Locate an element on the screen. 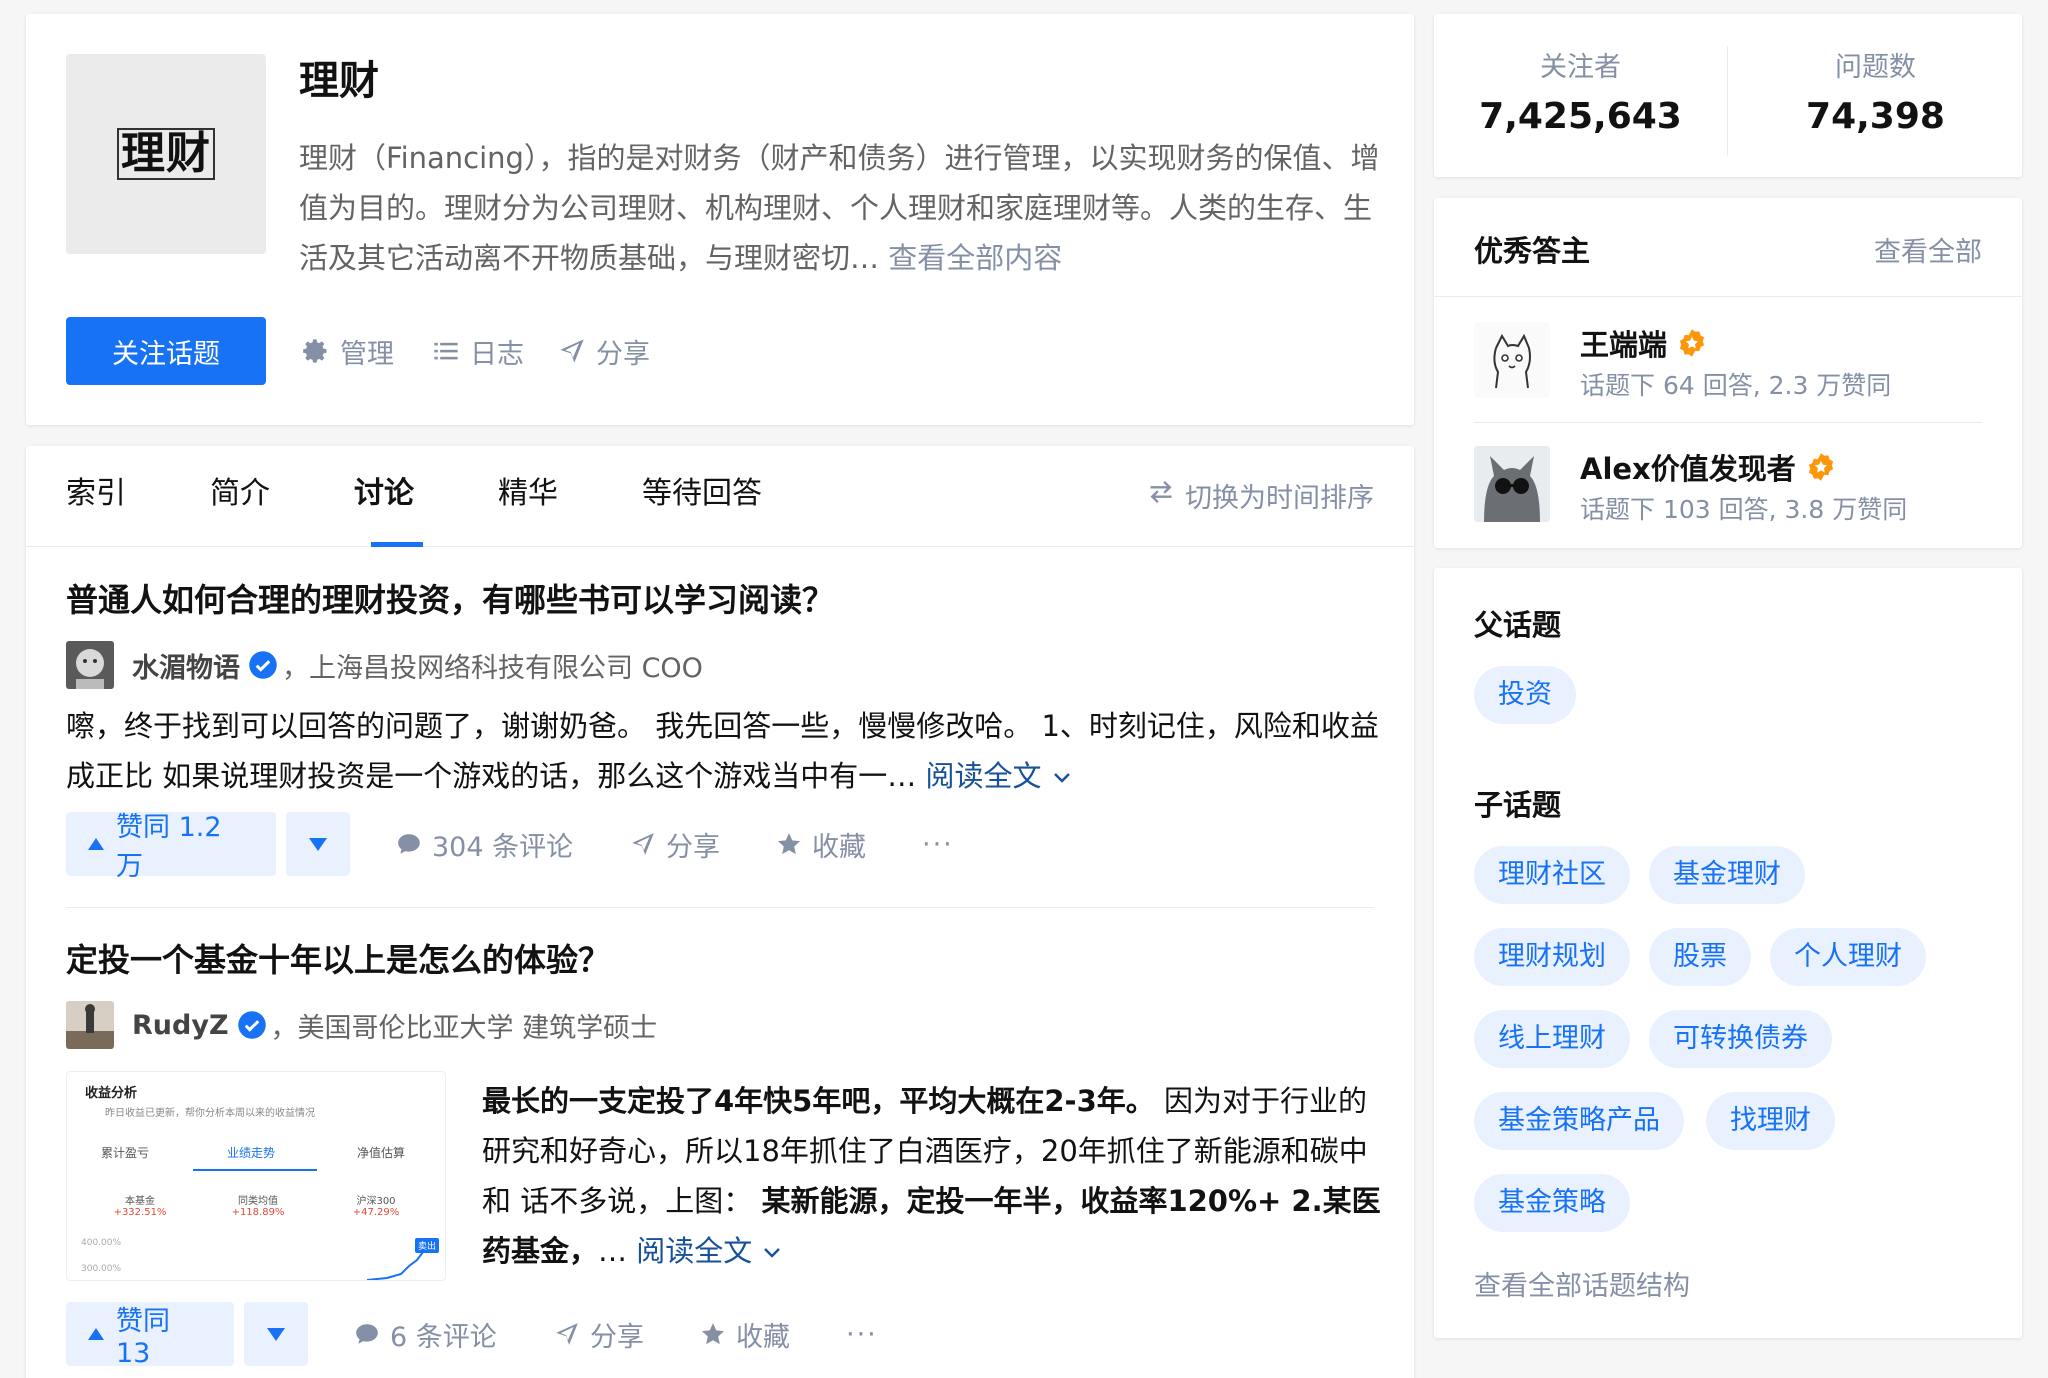 The width and height of the screenshot is (2048, 1378). topic-chip: 理财社区 is located at coordinates (1552, 875).